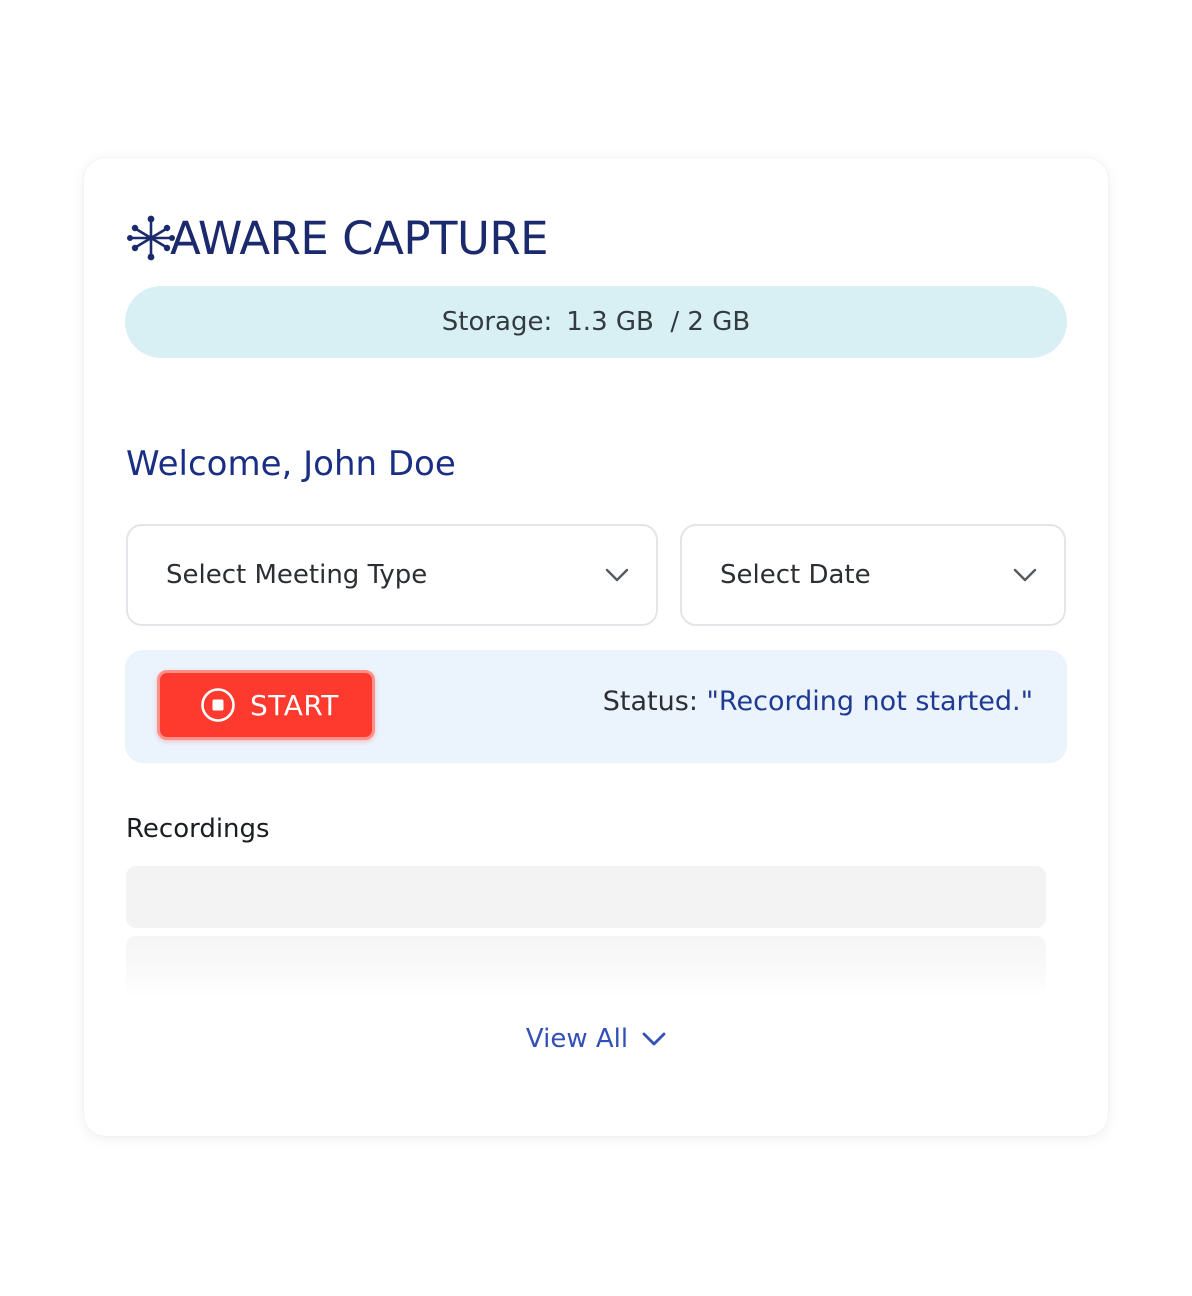 Image resolution: width=1192 pixels, height=1296 pixels. What do you see at coordinates (577, 1039) in the screenshot?
I see `view-all-label: View All` at bounding box center [577, 1039].